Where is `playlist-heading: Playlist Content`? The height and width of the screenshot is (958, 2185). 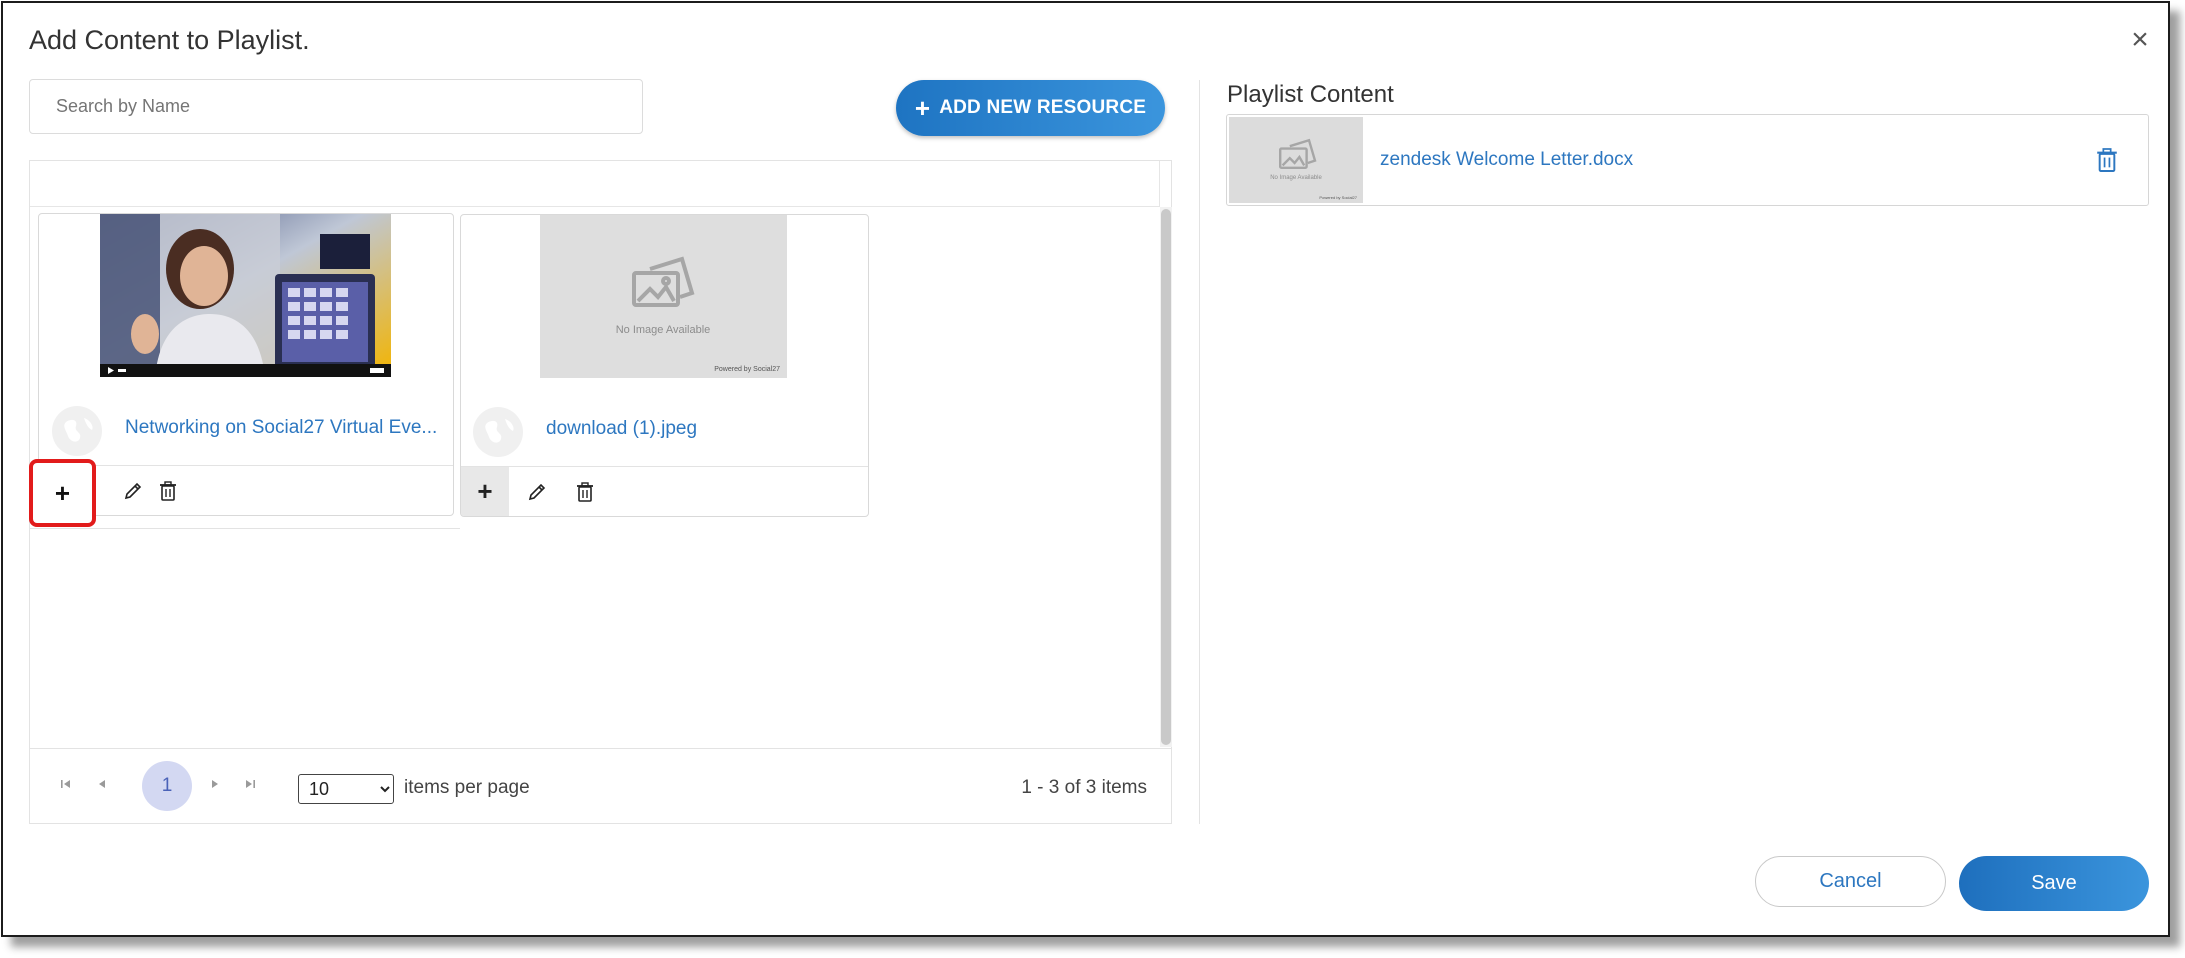 playlist-heading: Playlist Content is located at coordinates (1310, 94).